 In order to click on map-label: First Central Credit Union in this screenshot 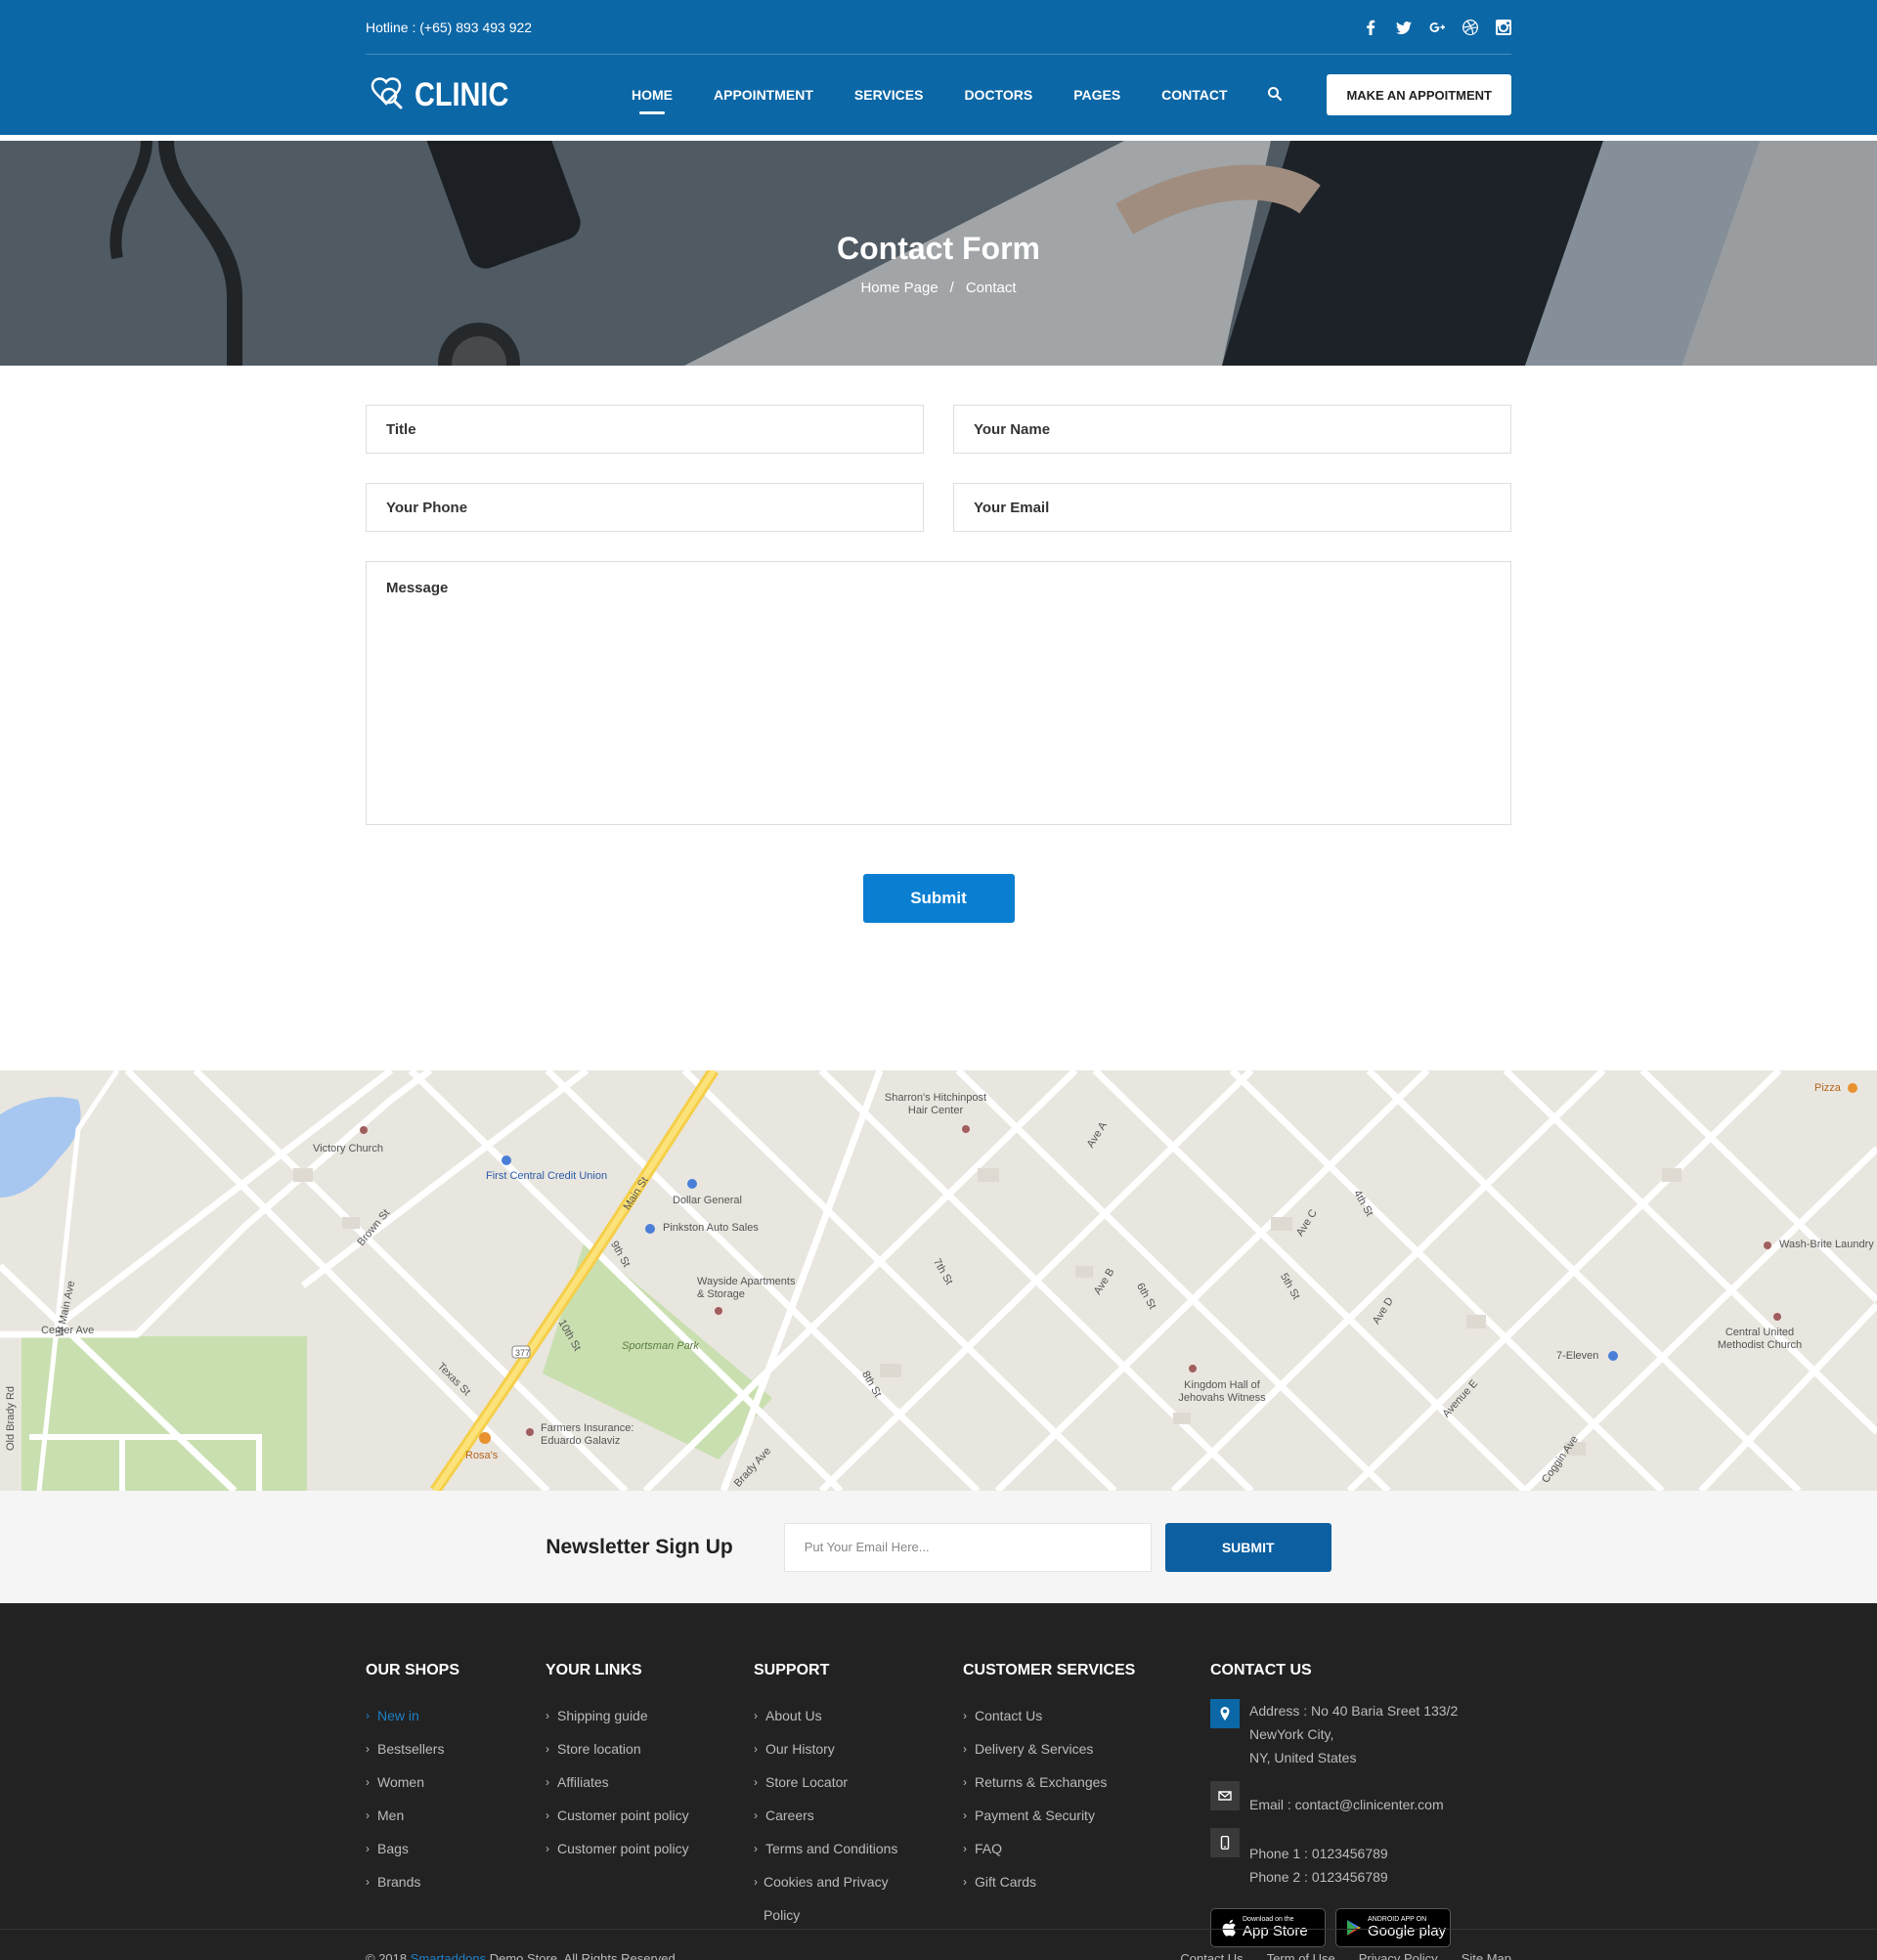, I will do `click(547, 1176)`.